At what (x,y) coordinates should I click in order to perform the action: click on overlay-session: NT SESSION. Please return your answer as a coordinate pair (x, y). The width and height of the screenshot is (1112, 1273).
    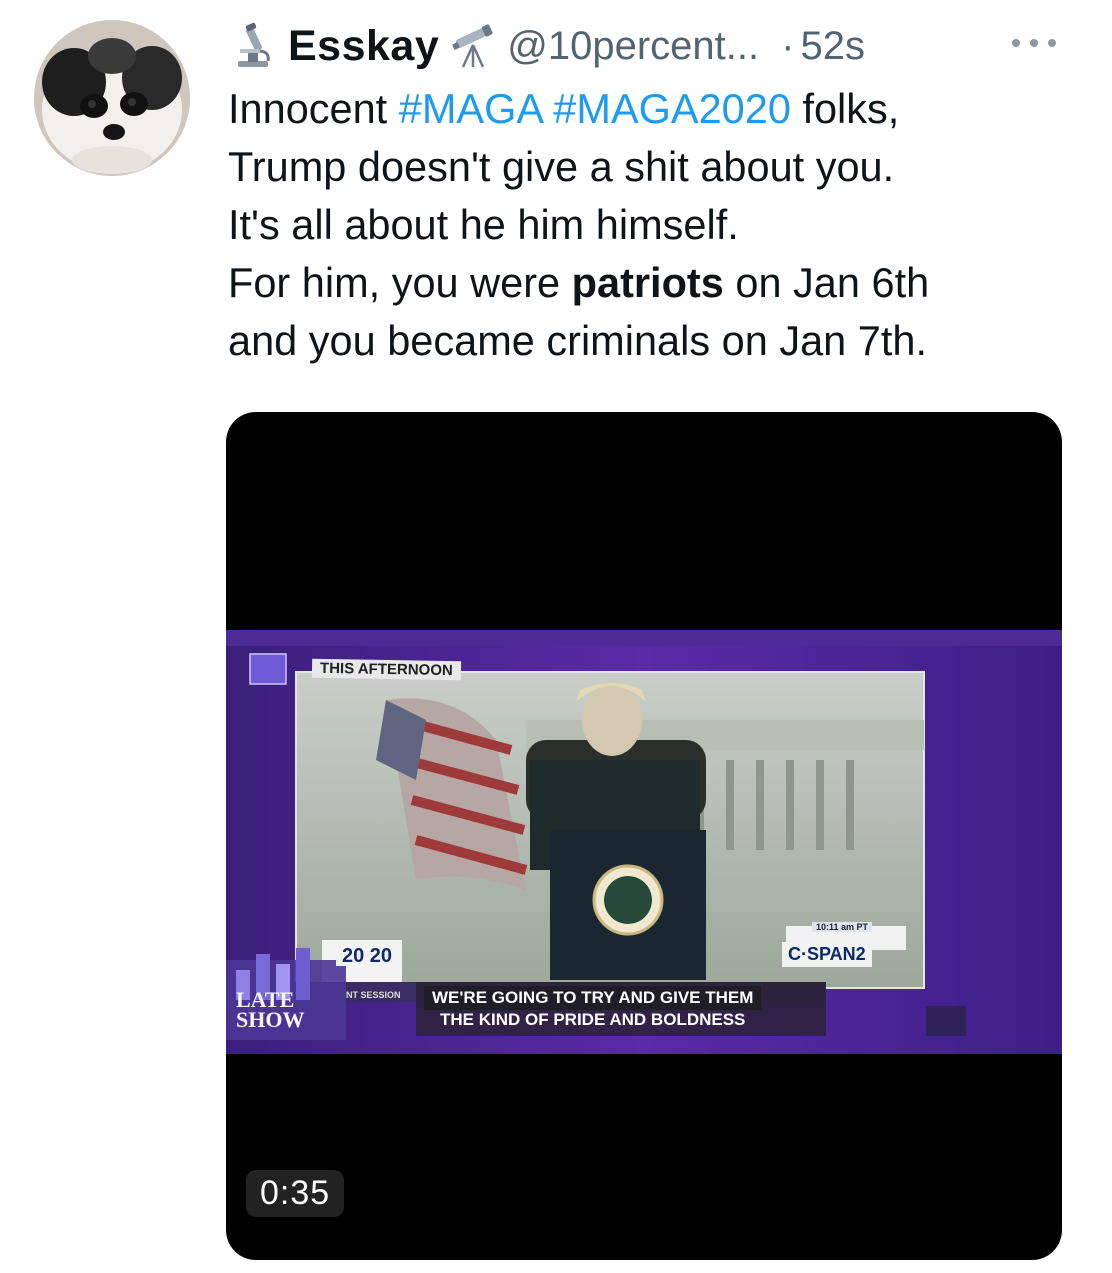
    Looking at the image, I should click on (373, 995).